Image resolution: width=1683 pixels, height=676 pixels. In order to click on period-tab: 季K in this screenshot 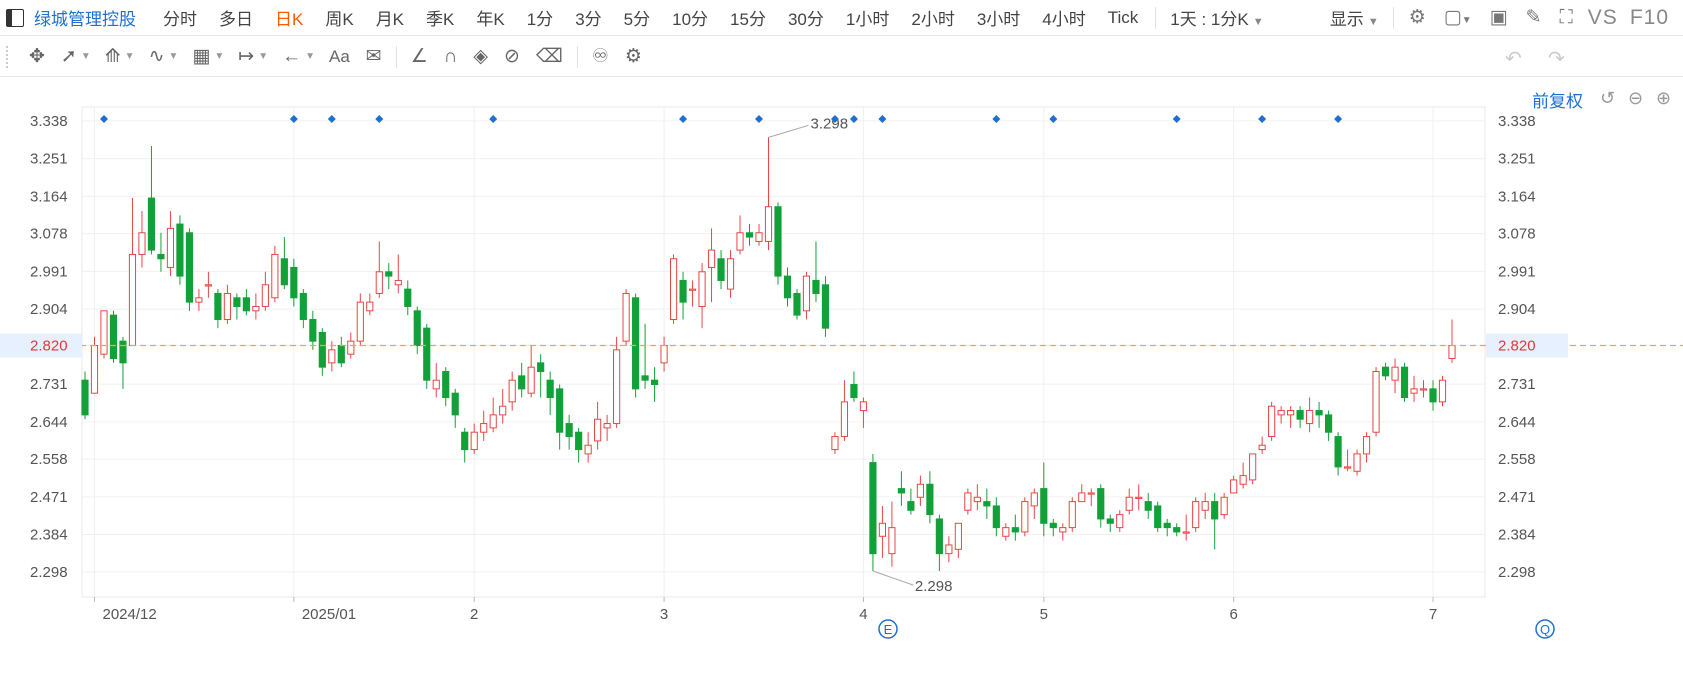, I will do `click(440, 17)`.